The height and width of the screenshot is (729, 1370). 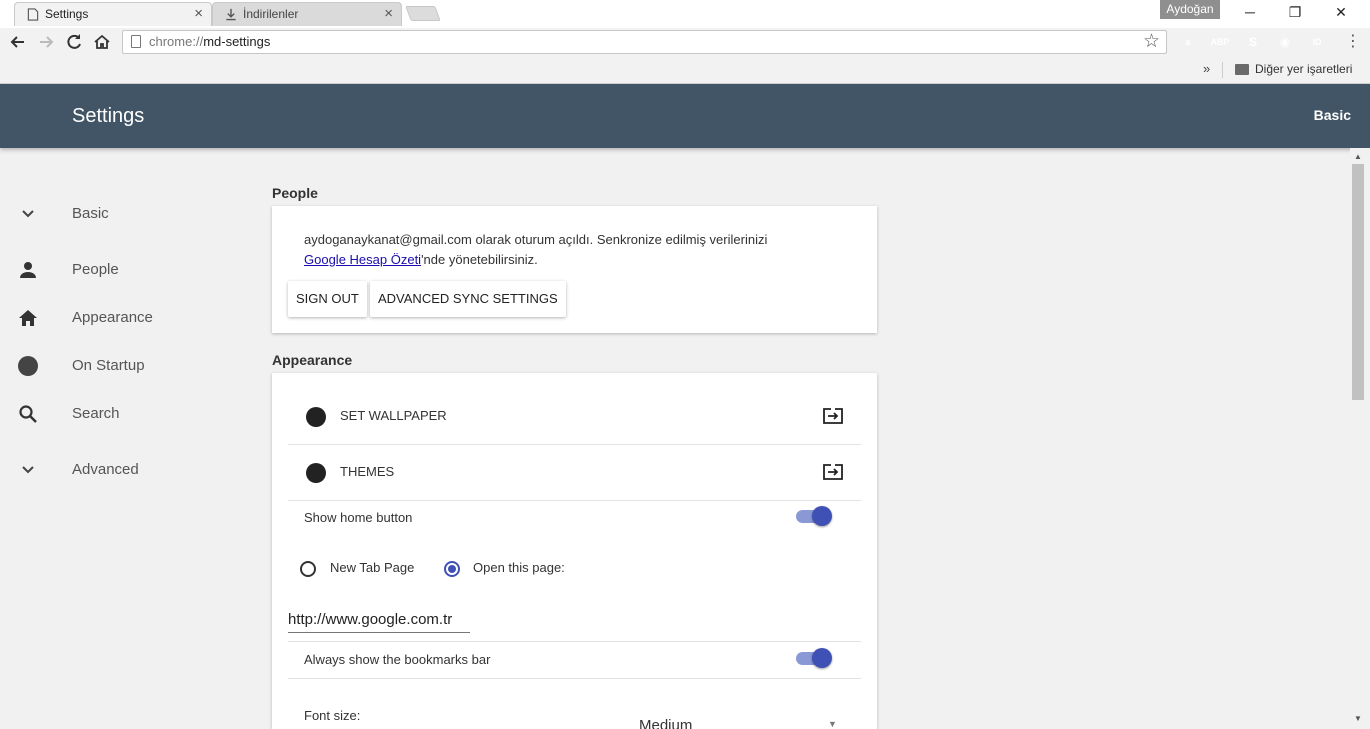 I want to click on show-home-button-toggle, so click(x=813, y=516).